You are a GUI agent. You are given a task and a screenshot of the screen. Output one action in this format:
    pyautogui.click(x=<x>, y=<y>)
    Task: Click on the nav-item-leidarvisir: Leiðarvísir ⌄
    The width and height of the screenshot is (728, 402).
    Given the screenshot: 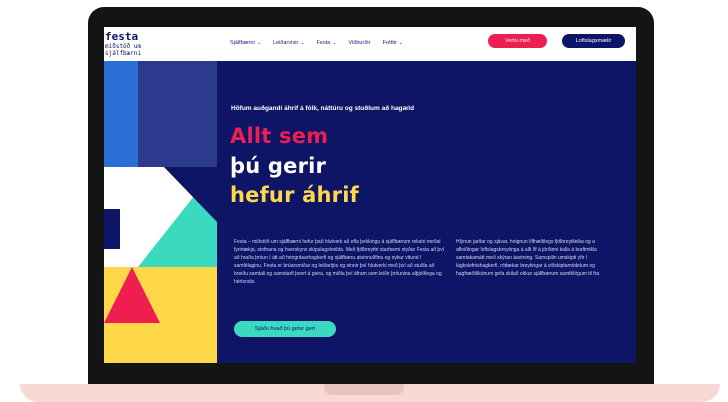 What is the action you would take?
    pyautogui.click(x=289, y=43)
    